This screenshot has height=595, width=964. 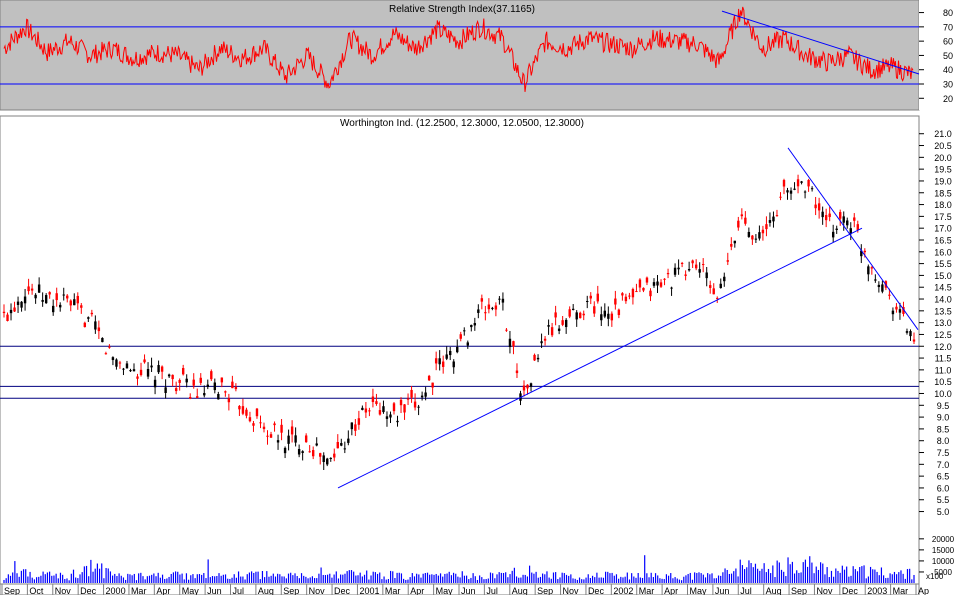 What do you see at coordinates (943, 539) in the screenshot?
I see `volume-tick-label: 20000` at bounding box center [943, 539].